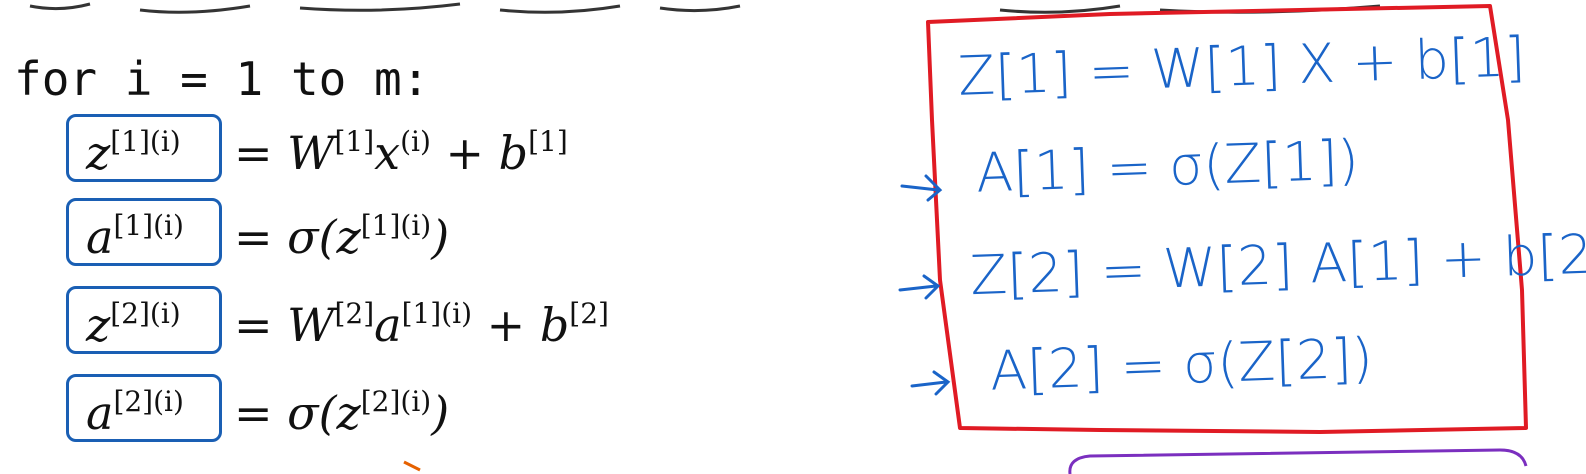 This screenshot has width=1586, height=474. I want to click on purple-brace, so click(1298, 461).